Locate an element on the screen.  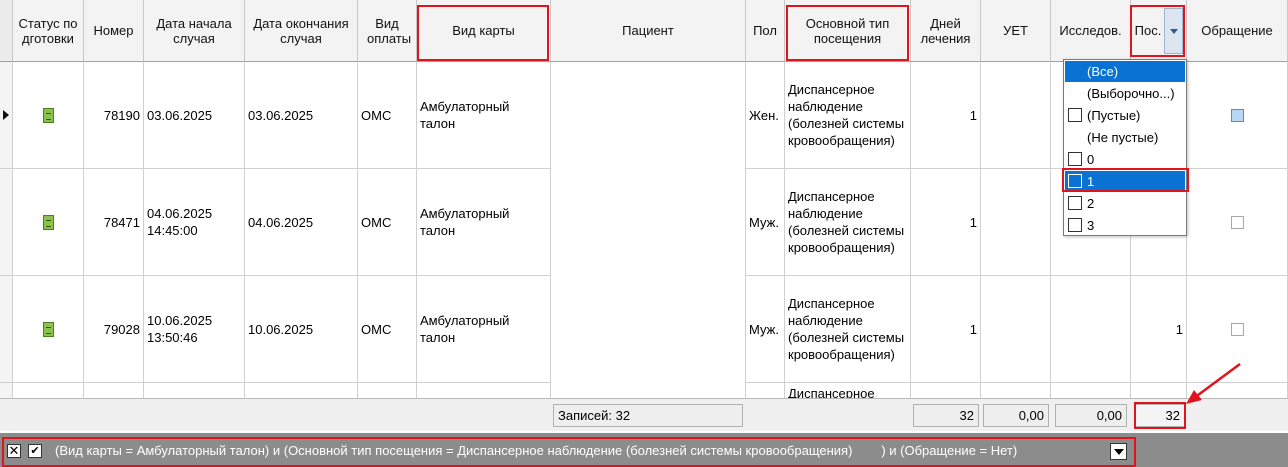
col-header-start-date: Дата начала случая is located at coordinates (194, 31).